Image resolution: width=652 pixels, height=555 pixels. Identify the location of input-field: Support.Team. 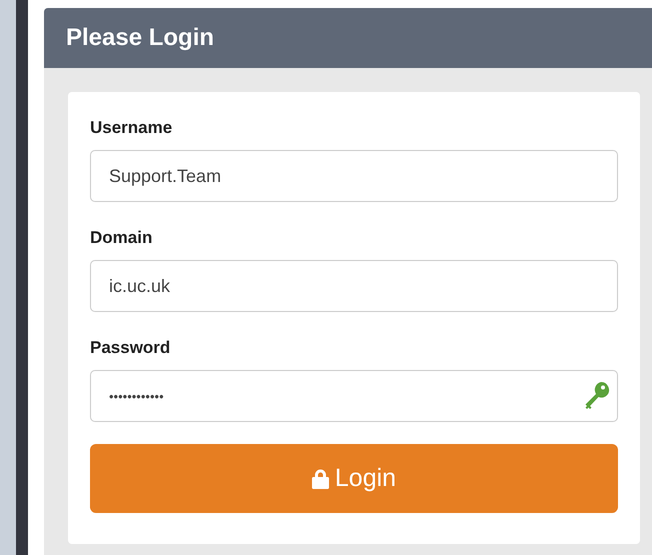
(354, 176).